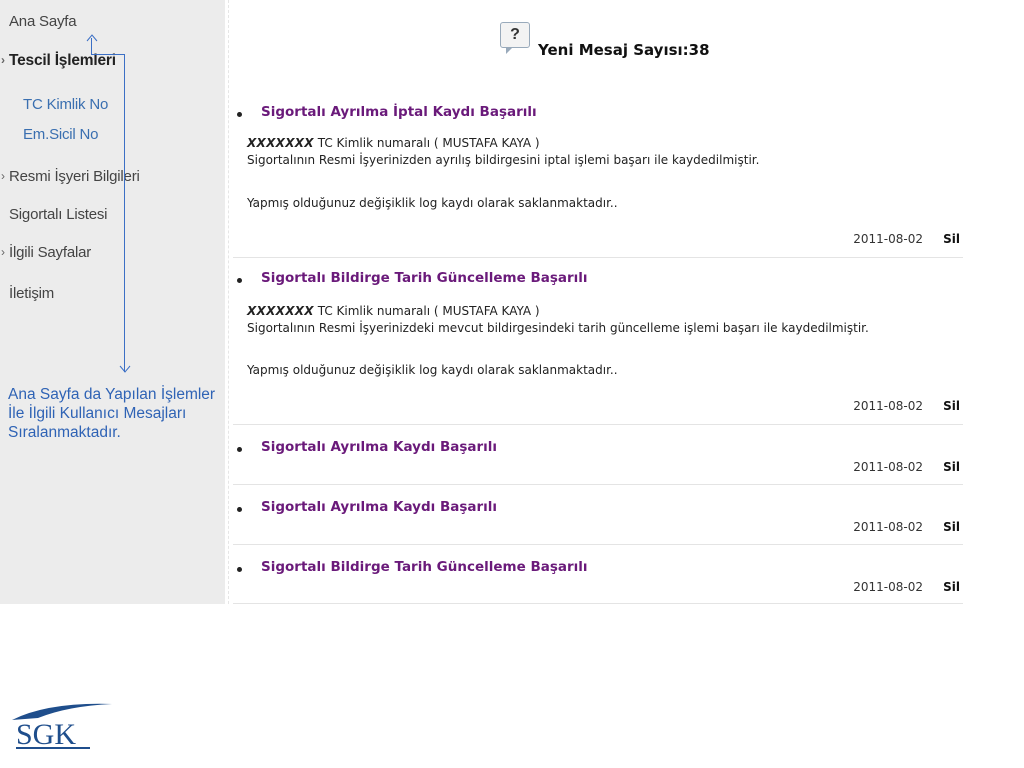 The height and width of the screenshot is (768, 1024). I want to click on sidebar-item-insured-list: Sigortalı Listesi, so click(58, 214).